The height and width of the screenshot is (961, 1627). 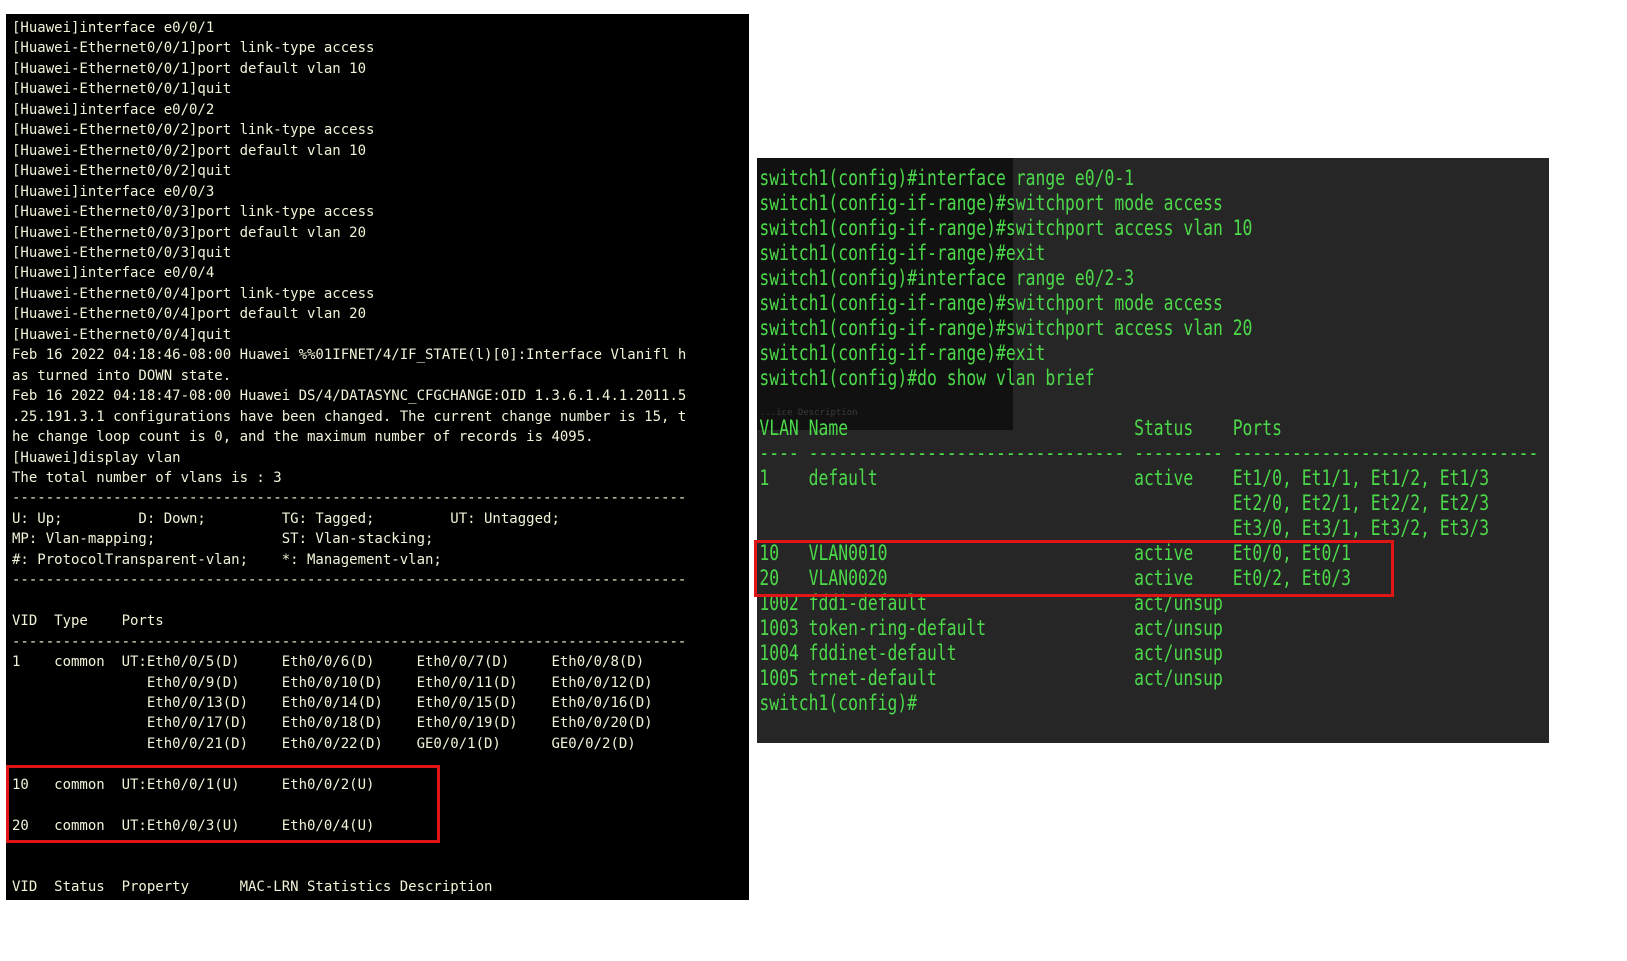 What do you see at coordinates (122, 334) in the screenshot?
I see `huawei-terminal-line: [Huawei-Ethernet0/0/4]quit` at bounding box center [122, 334].